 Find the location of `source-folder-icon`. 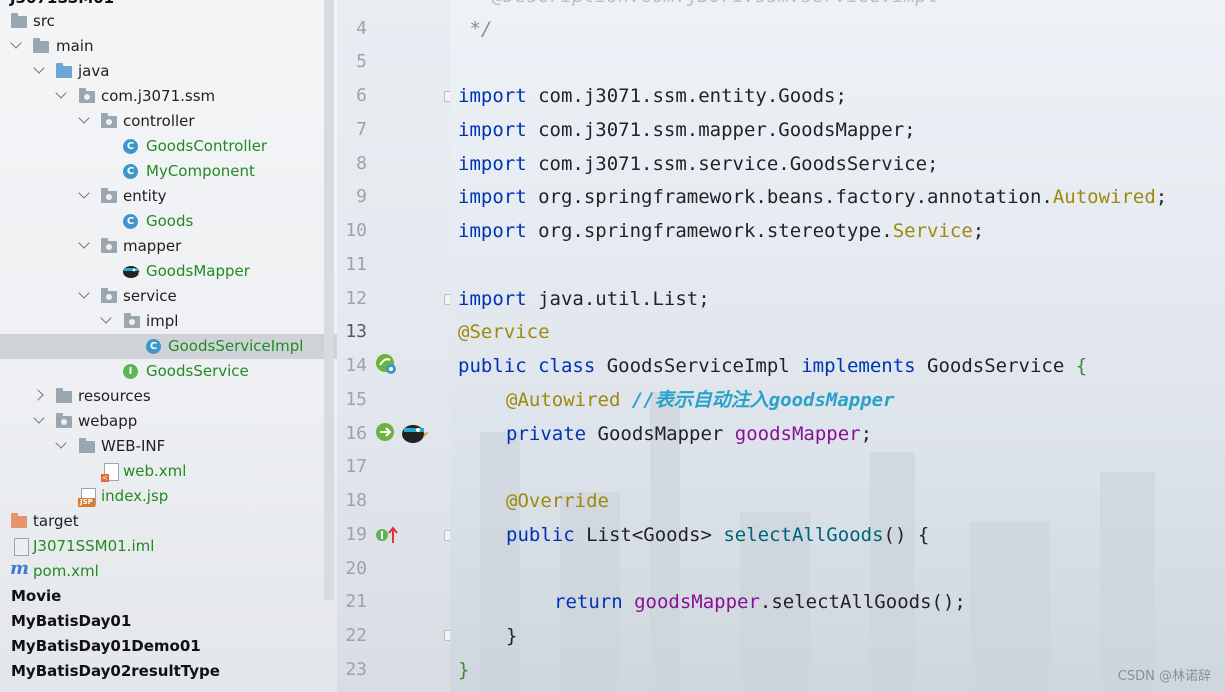

source-folder-icon is located at coordinates (64, 70).